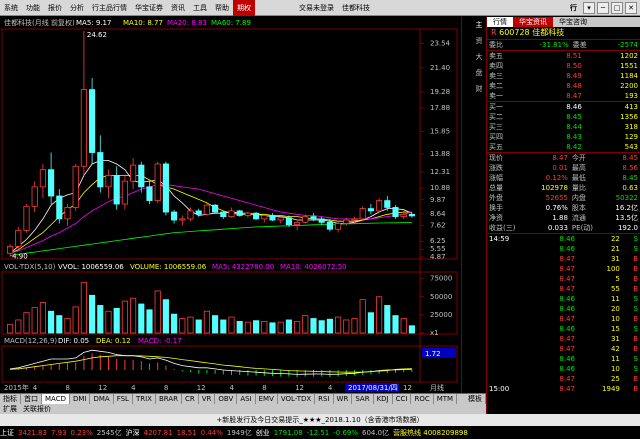  I want to click on hotline-text: 营服热线 4008209898, so click(430, 432).